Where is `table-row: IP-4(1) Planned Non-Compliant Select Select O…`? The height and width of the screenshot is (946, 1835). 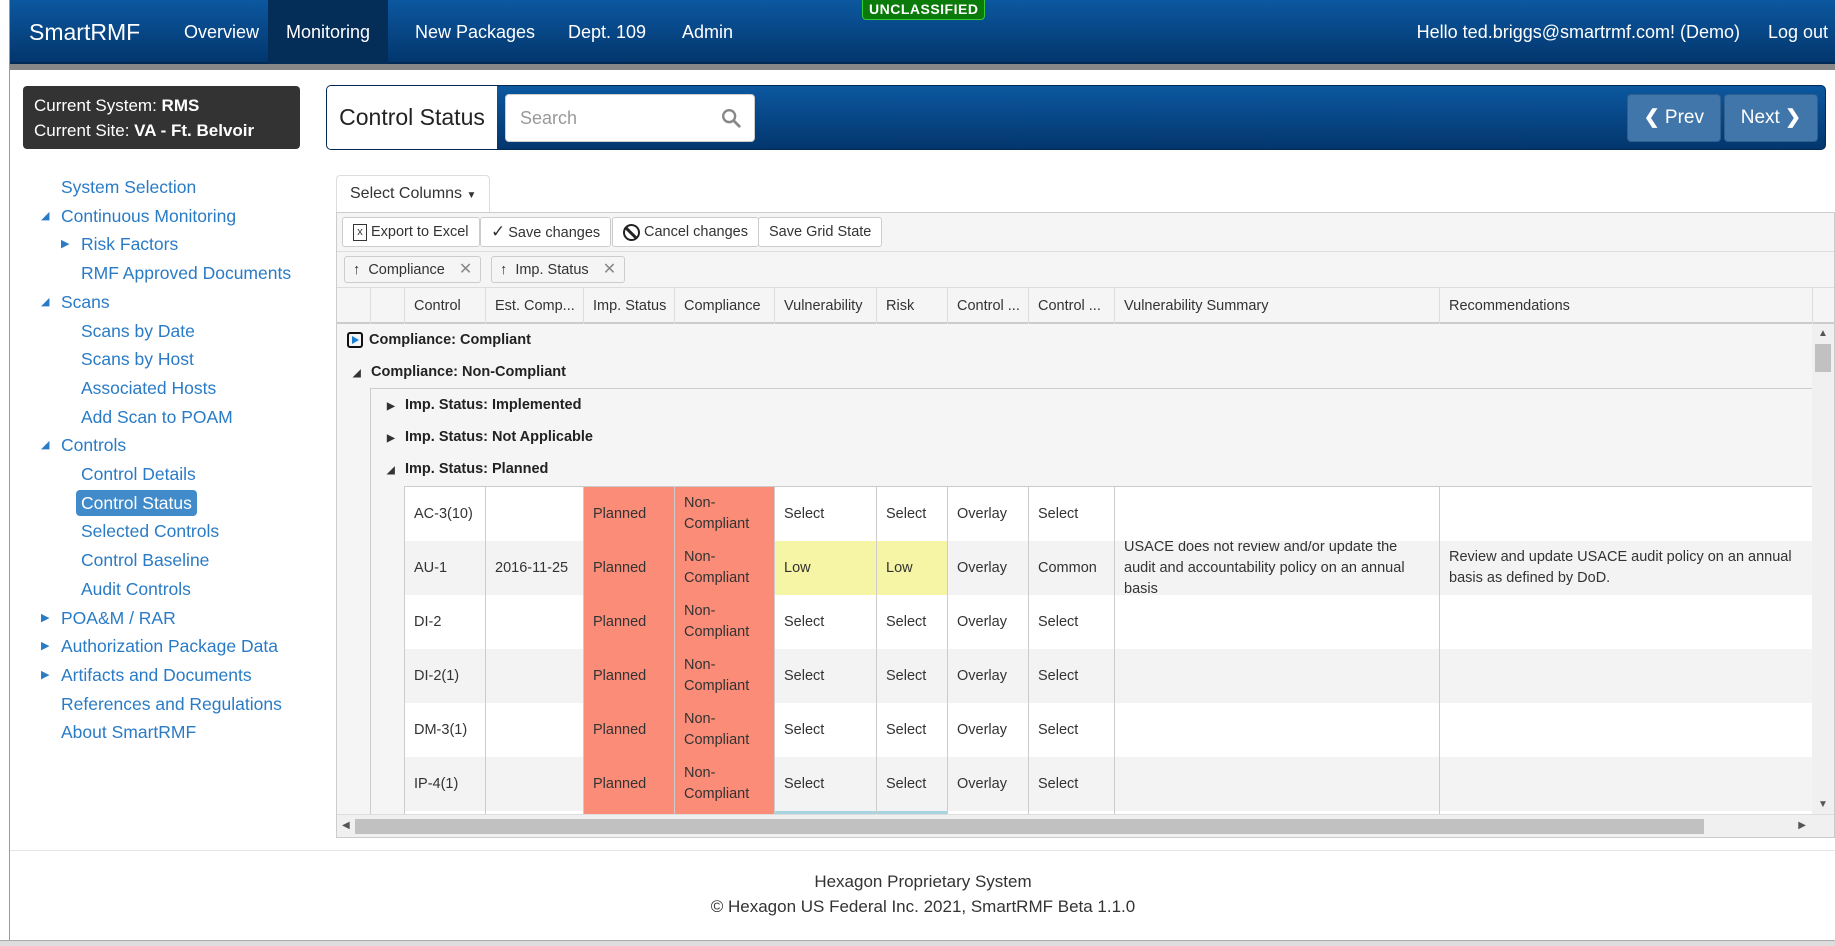 table-row: IP-4(1) Planned Non-Compliant Select Select O… is located at coordinates (1108, 784).